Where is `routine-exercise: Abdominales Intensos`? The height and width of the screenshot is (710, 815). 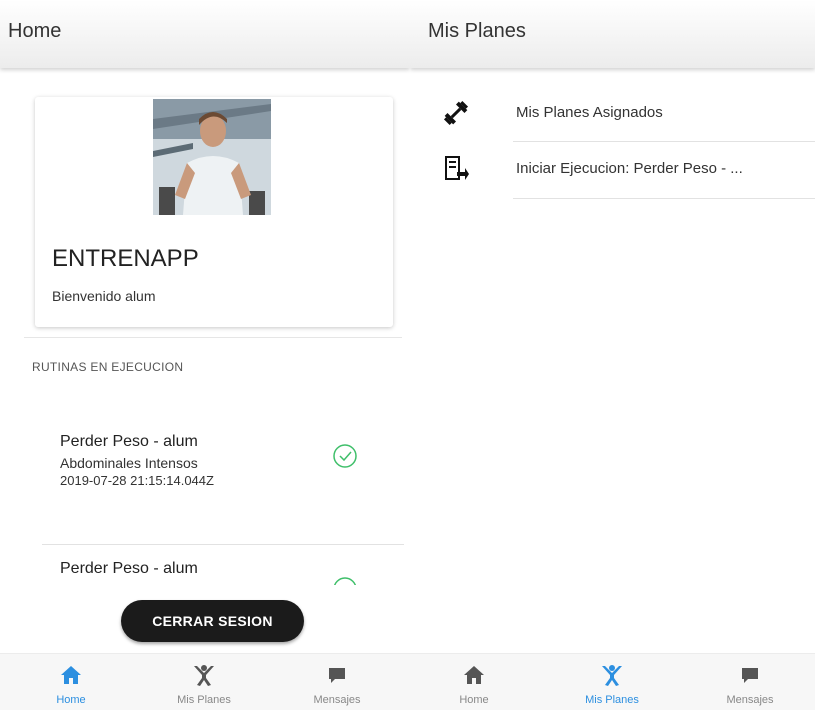
routine-exercise: Abdominales Intensos is located at coordinates (129, 463).